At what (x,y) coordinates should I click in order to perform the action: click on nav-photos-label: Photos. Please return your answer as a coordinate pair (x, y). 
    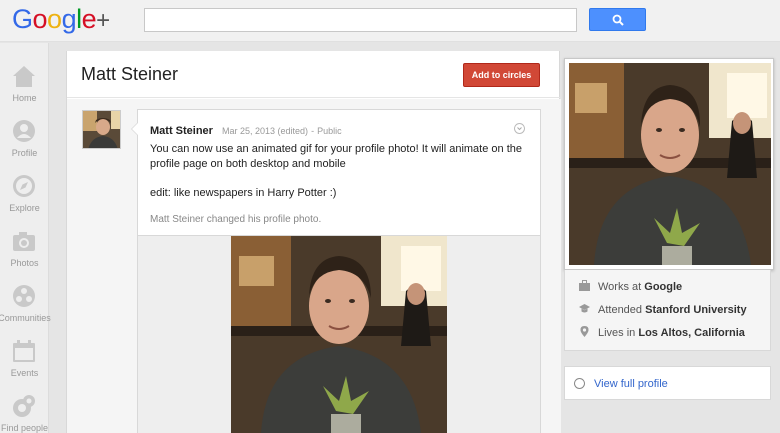
    Looking at the image, I should click on (24, 263).